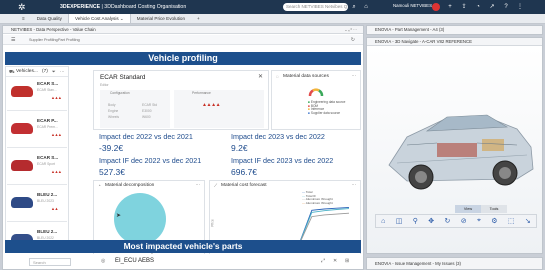  Describe the element at coordinates (366, 7) in the screenshot. I see `tag-icon: ⌂` at that location.